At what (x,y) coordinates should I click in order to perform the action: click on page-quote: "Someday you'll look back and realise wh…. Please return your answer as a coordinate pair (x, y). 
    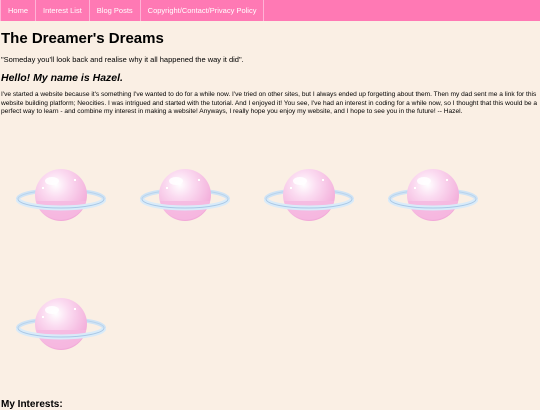
    Looking at the image, I should click on (122, 59).